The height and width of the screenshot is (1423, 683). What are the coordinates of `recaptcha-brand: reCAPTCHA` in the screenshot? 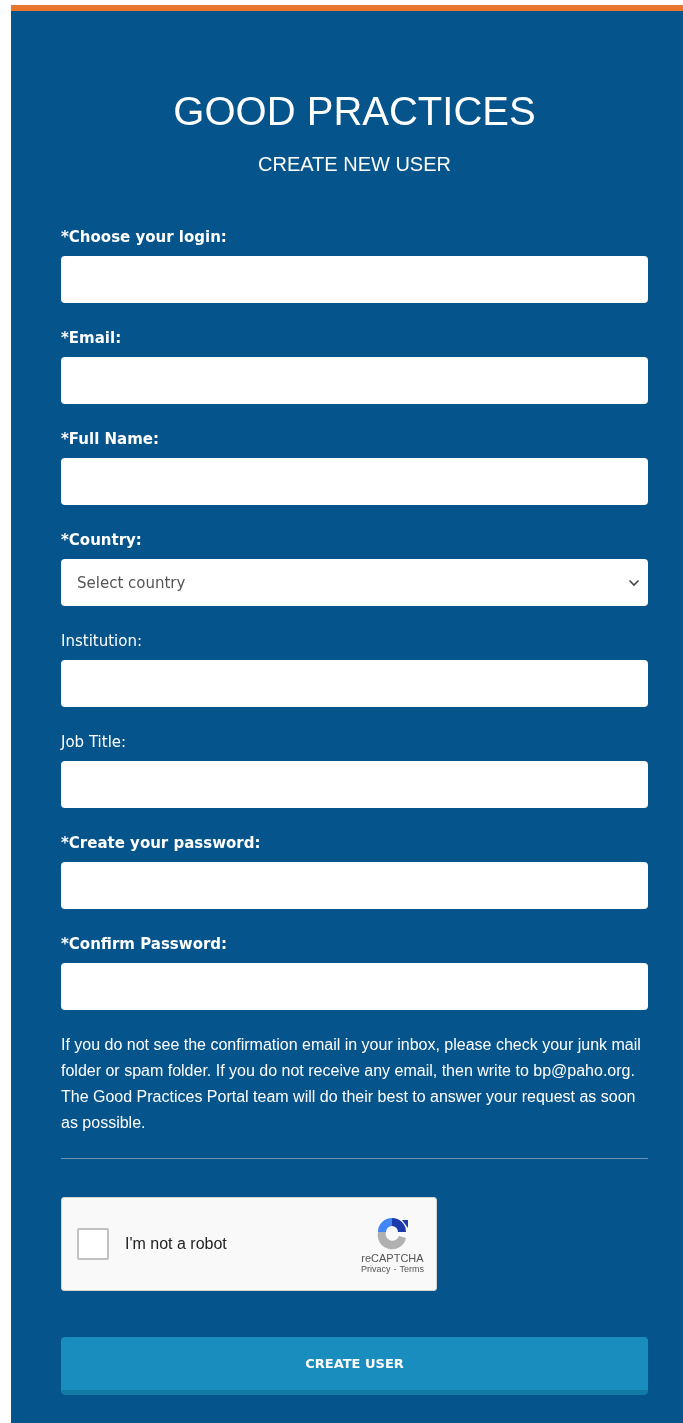 It's located at (392, 1258).